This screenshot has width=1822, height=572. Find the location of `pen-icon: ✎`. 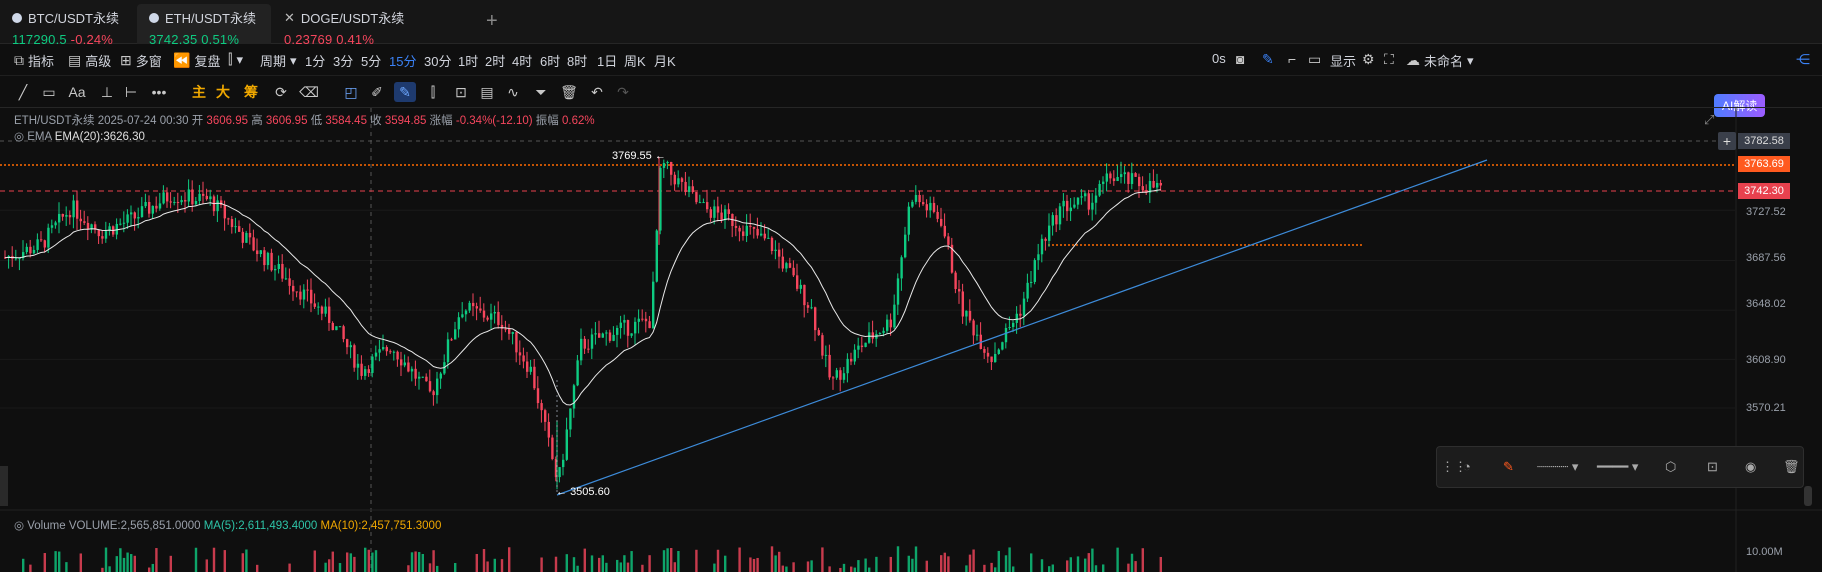

pen-icon: ✎ is located at coordinates (1268, 59).